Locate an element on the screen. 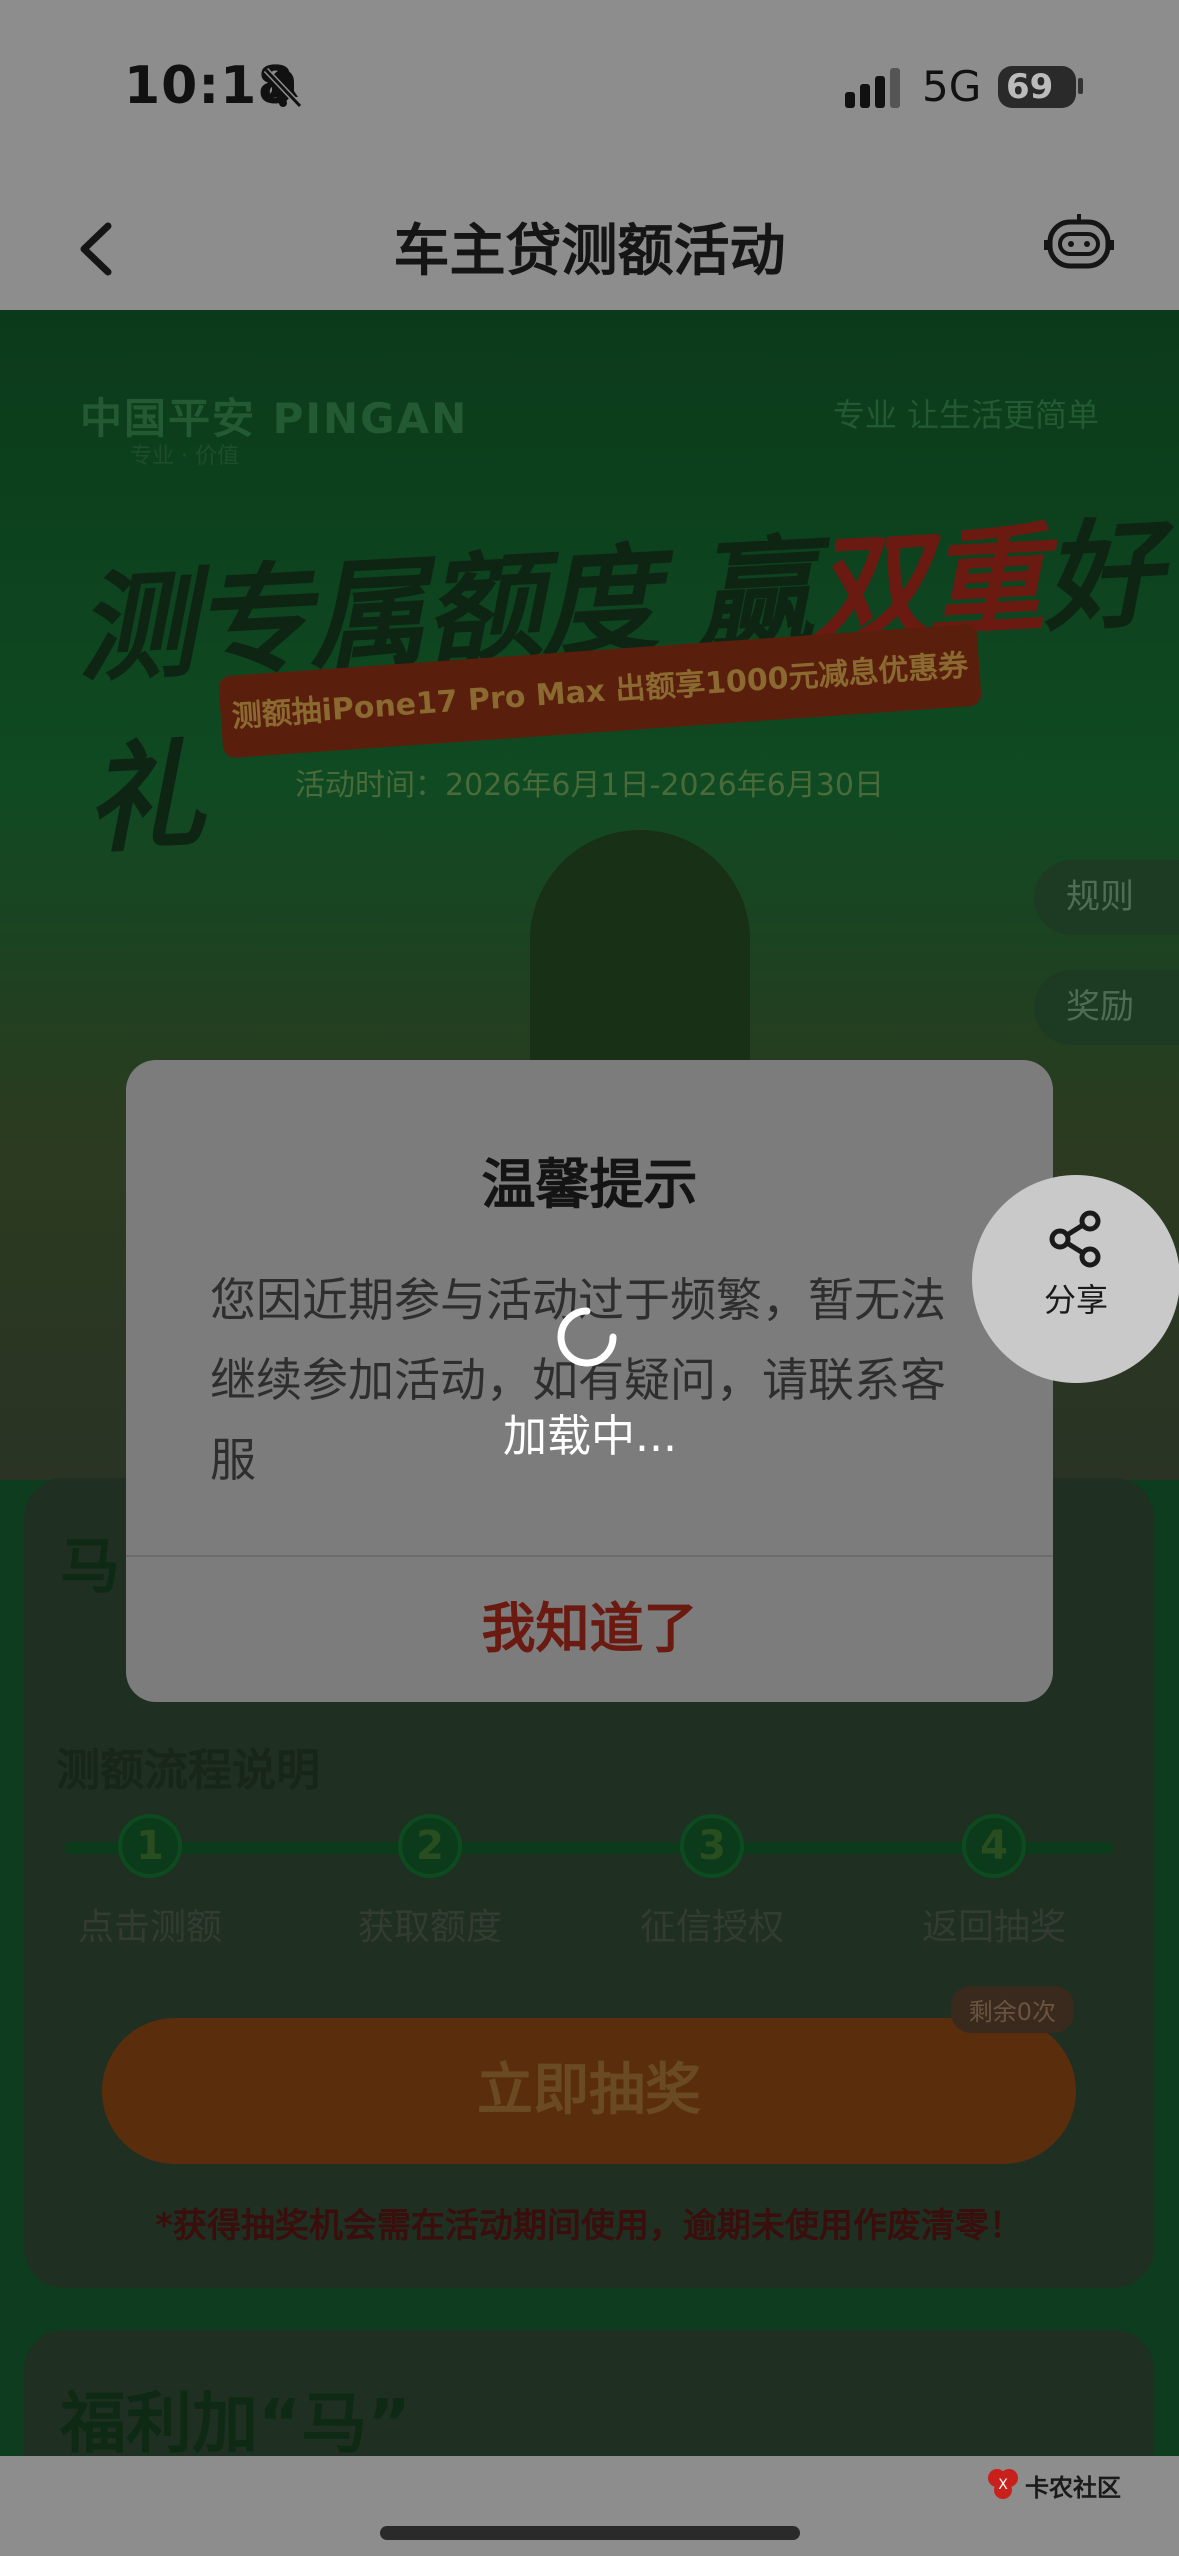 The height and width of the screenshot is (2556, 1179). step-label: 点击测额 is located at coordinates (149, 1927).